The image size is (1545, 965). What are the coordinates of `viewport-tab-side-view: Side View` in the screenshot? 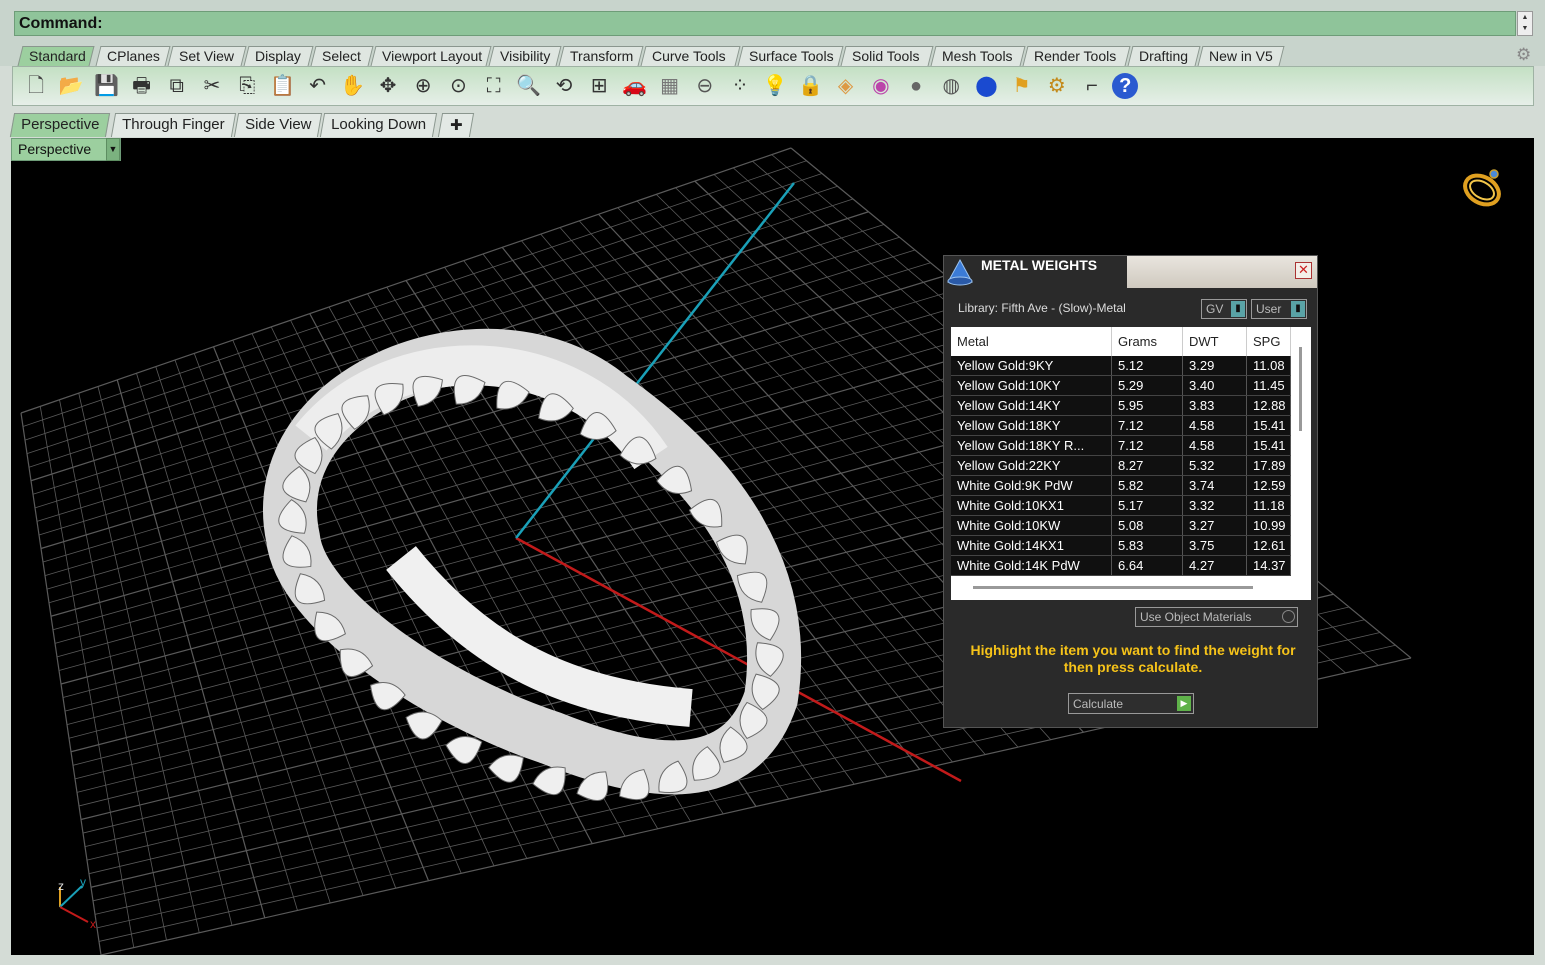 It's located at (278, 125).